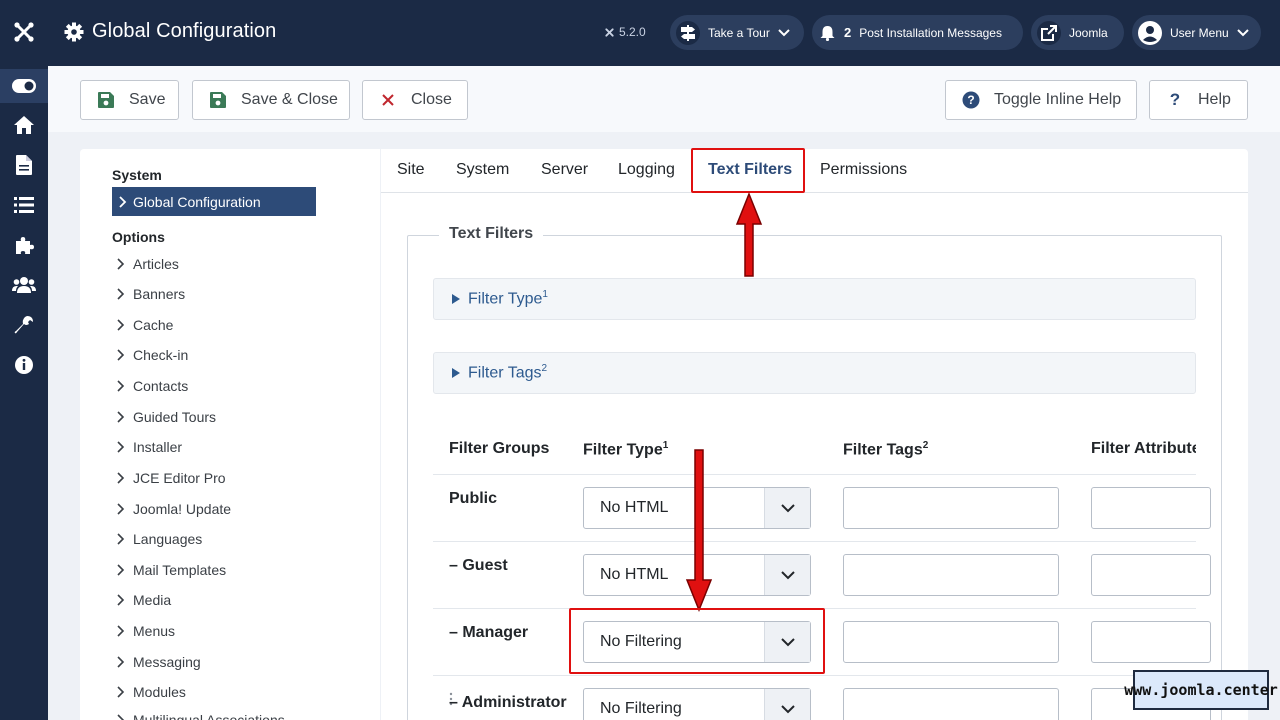  I want to click on sidebar-item-jce-editor-pro: JCE Editor Pro, so click(171, 478).